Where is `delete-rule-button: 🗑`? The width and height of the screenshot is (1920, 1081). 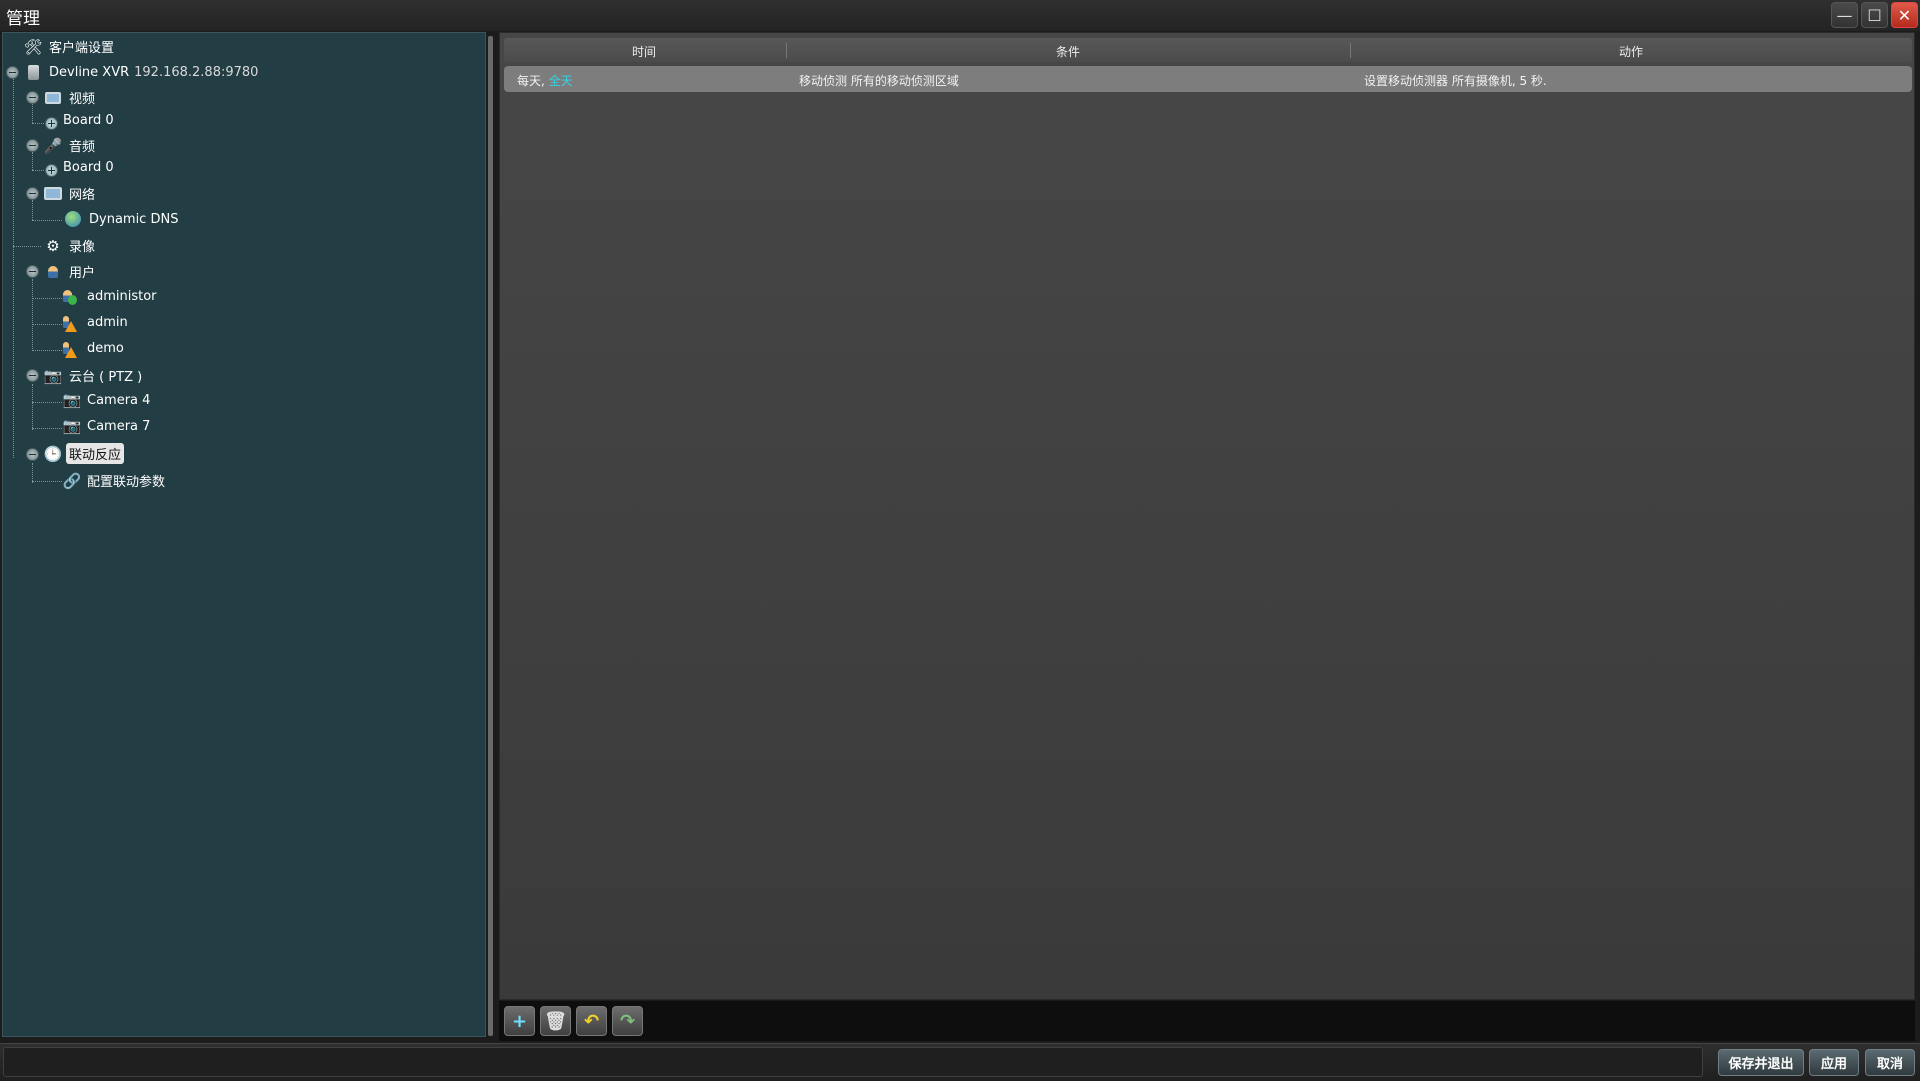 delete-rule-button: 🗑 is located at coordinates (555, 1021).